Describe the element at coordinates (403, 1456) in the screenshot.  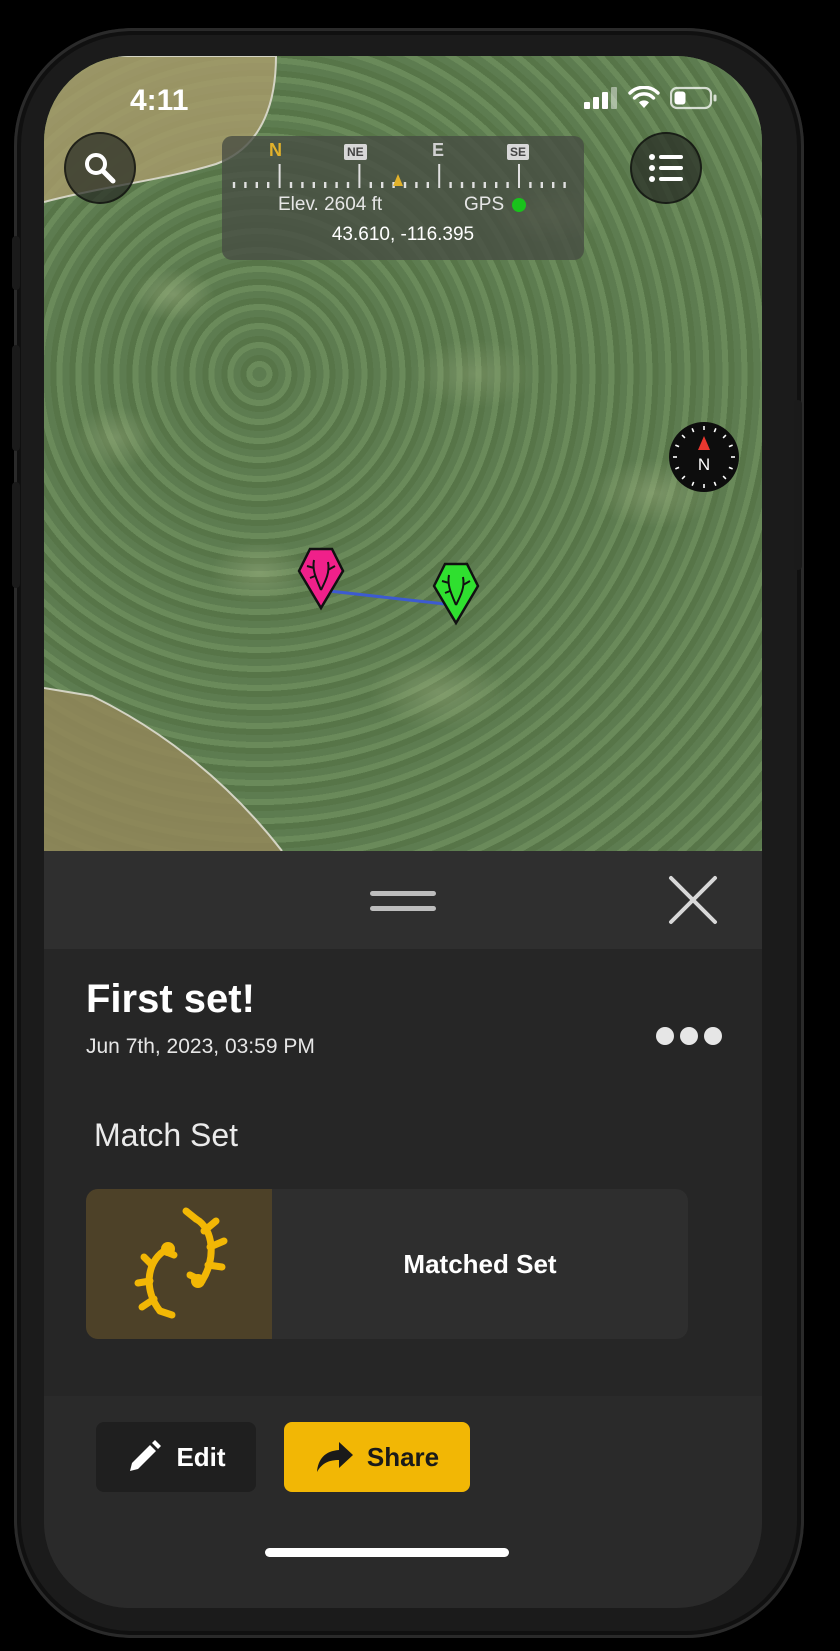
I see `share-label: Share` at that location.